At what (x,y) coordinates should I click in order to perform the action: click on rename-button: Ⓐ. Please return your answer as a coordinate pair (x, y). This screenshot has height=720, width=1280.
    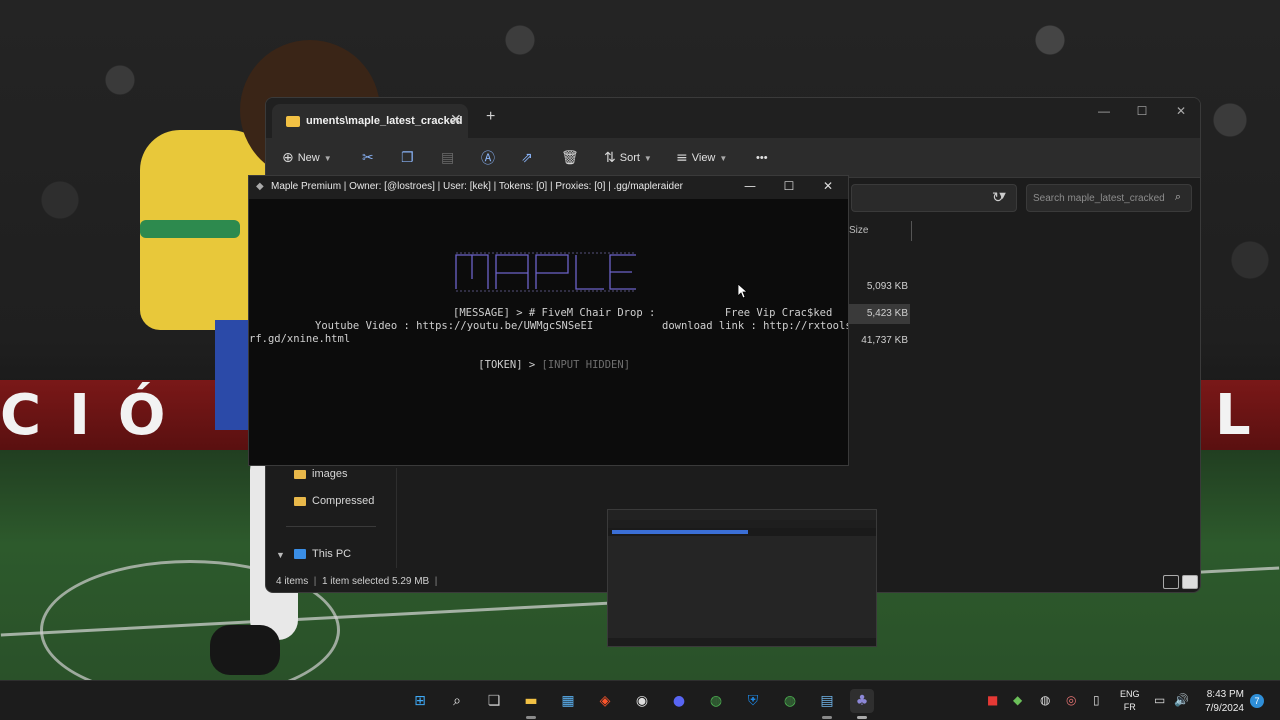
    Looking at the image, I should click on (488, 158).